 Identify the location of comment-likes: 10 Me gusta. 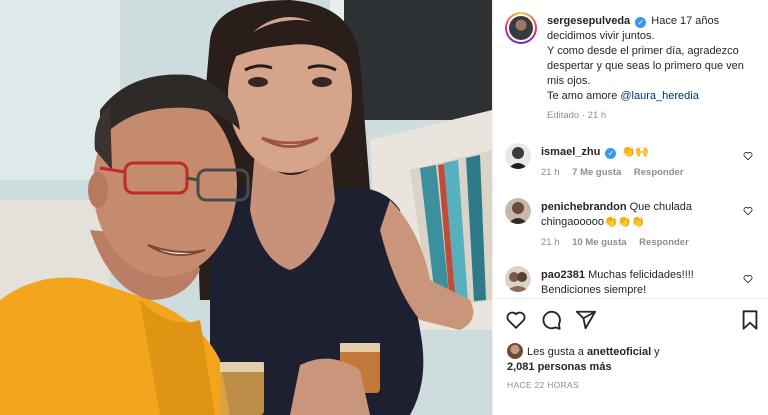
(599, 242).